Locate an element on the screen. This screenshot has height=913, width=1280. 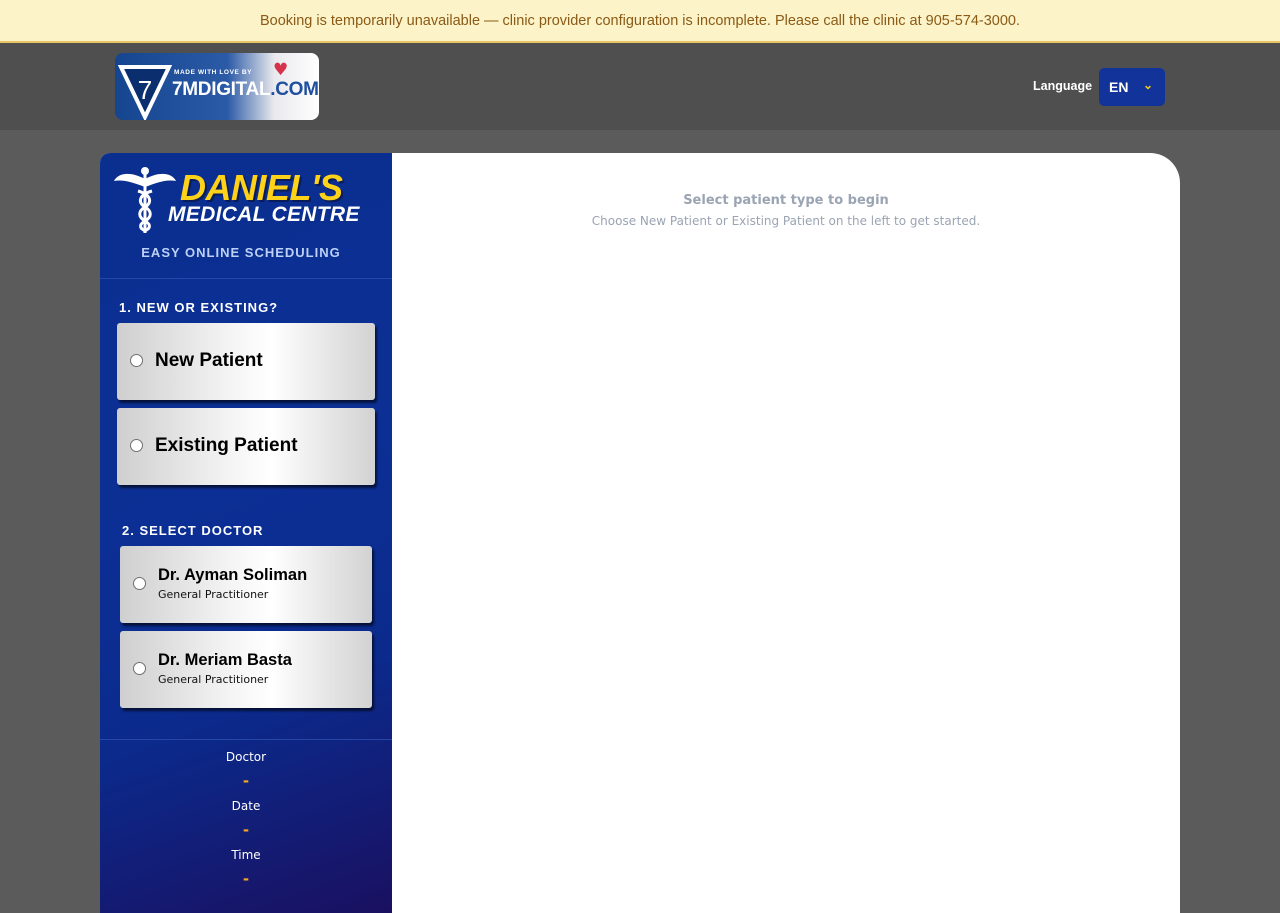
7mdigital-logo: 7 MADE WITH LOVE BY ♥ 7MDIGITAL.COM is located at coordinates (217, 86).